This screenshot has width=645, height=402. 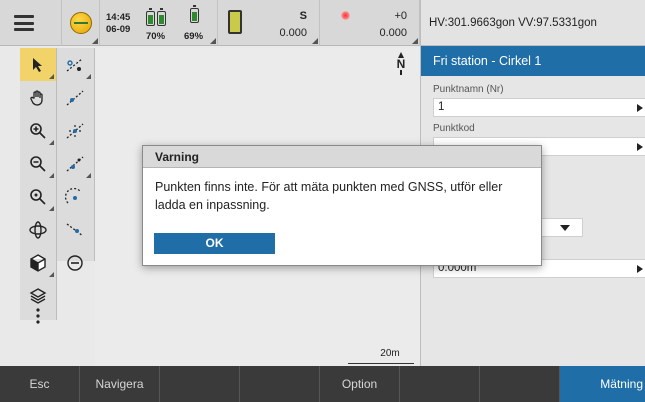 I want to click on esc-button: Esc, so click(x=40, y=384).